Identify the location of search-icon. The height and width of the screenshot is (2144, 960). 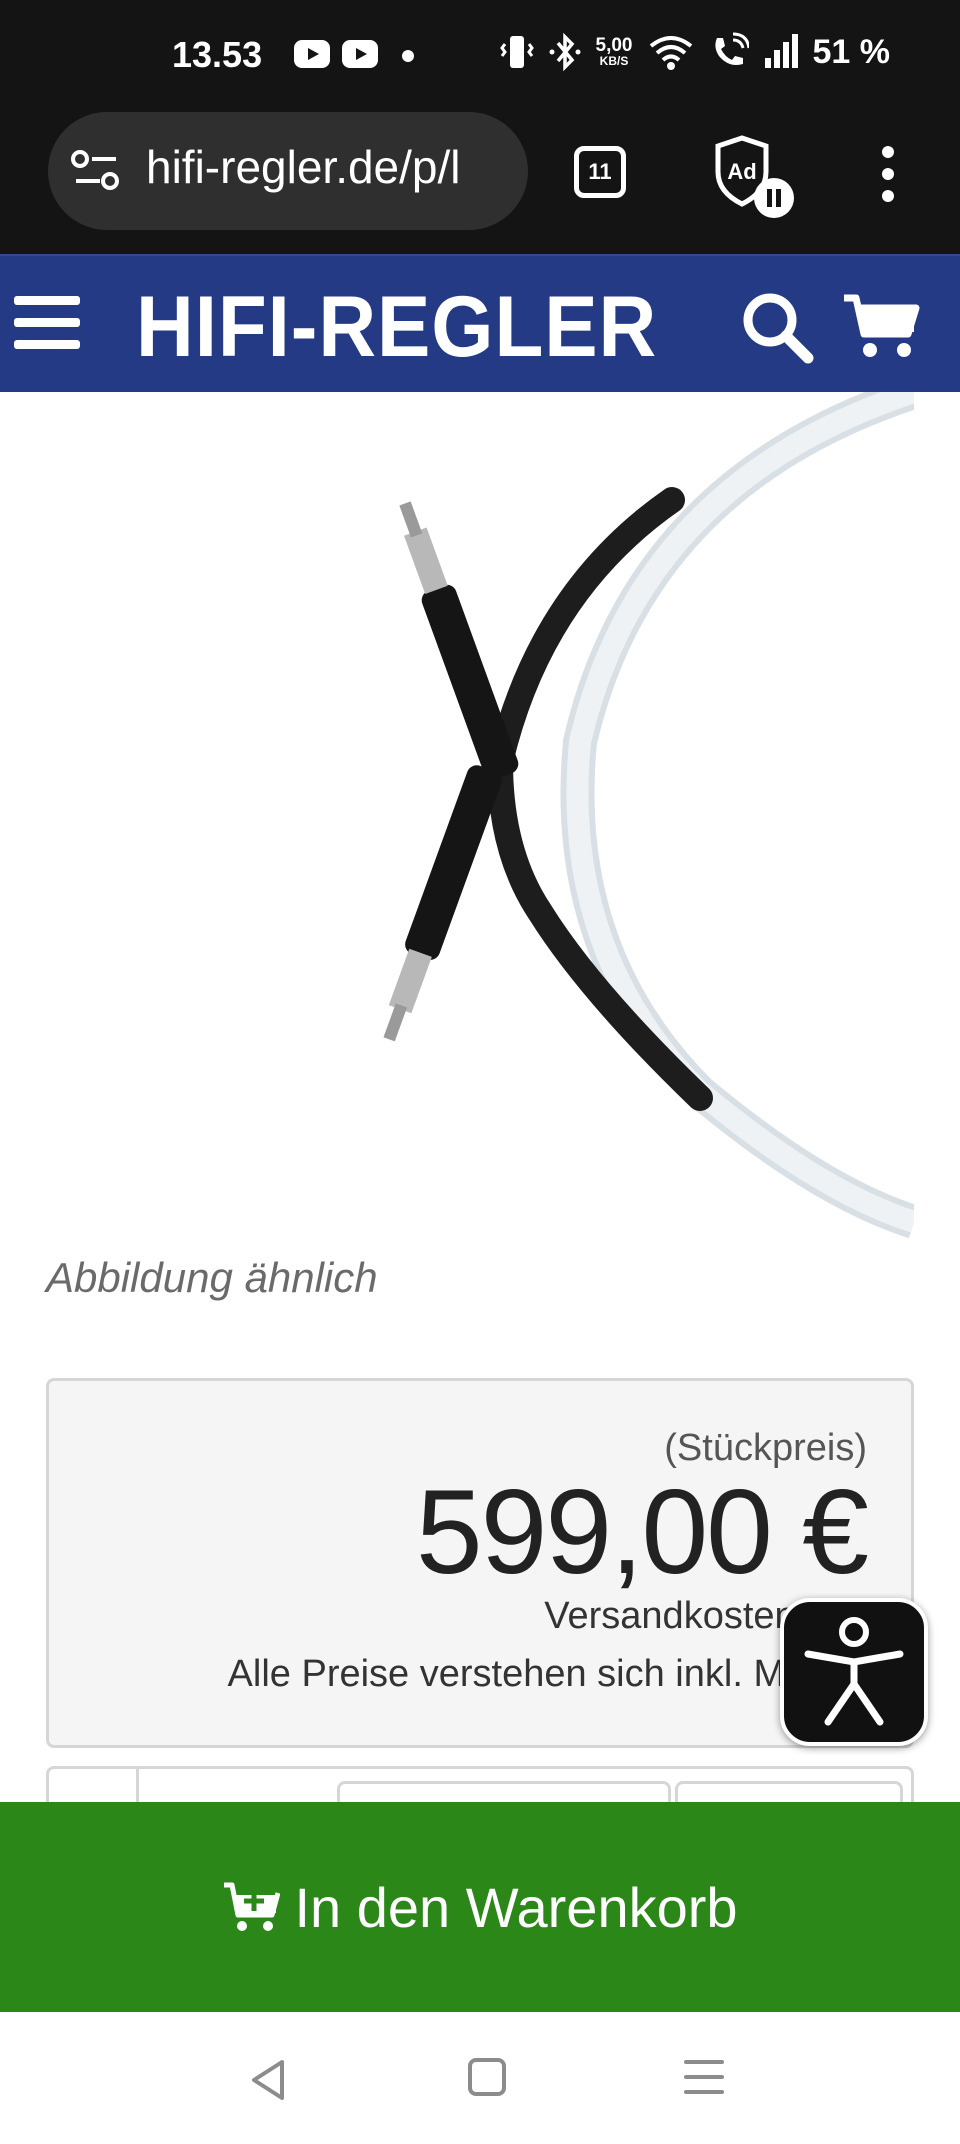
(778, 328).